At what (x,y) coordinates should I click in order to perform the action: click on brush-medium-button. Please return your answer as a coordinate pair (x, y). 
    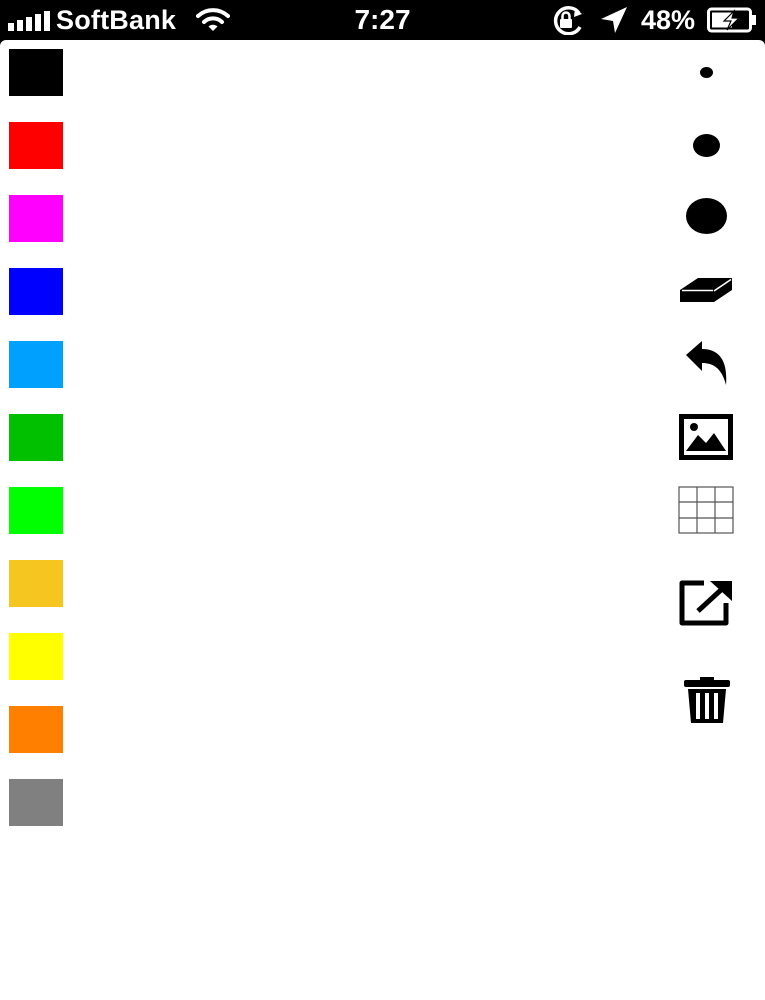
    Looking at the image, I should click on (706, 145).